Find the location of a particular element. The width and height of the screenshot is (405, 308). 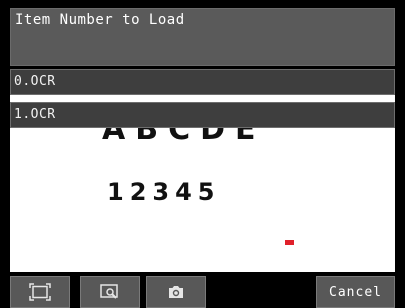

red-marker is located at coordinates (289, 242).